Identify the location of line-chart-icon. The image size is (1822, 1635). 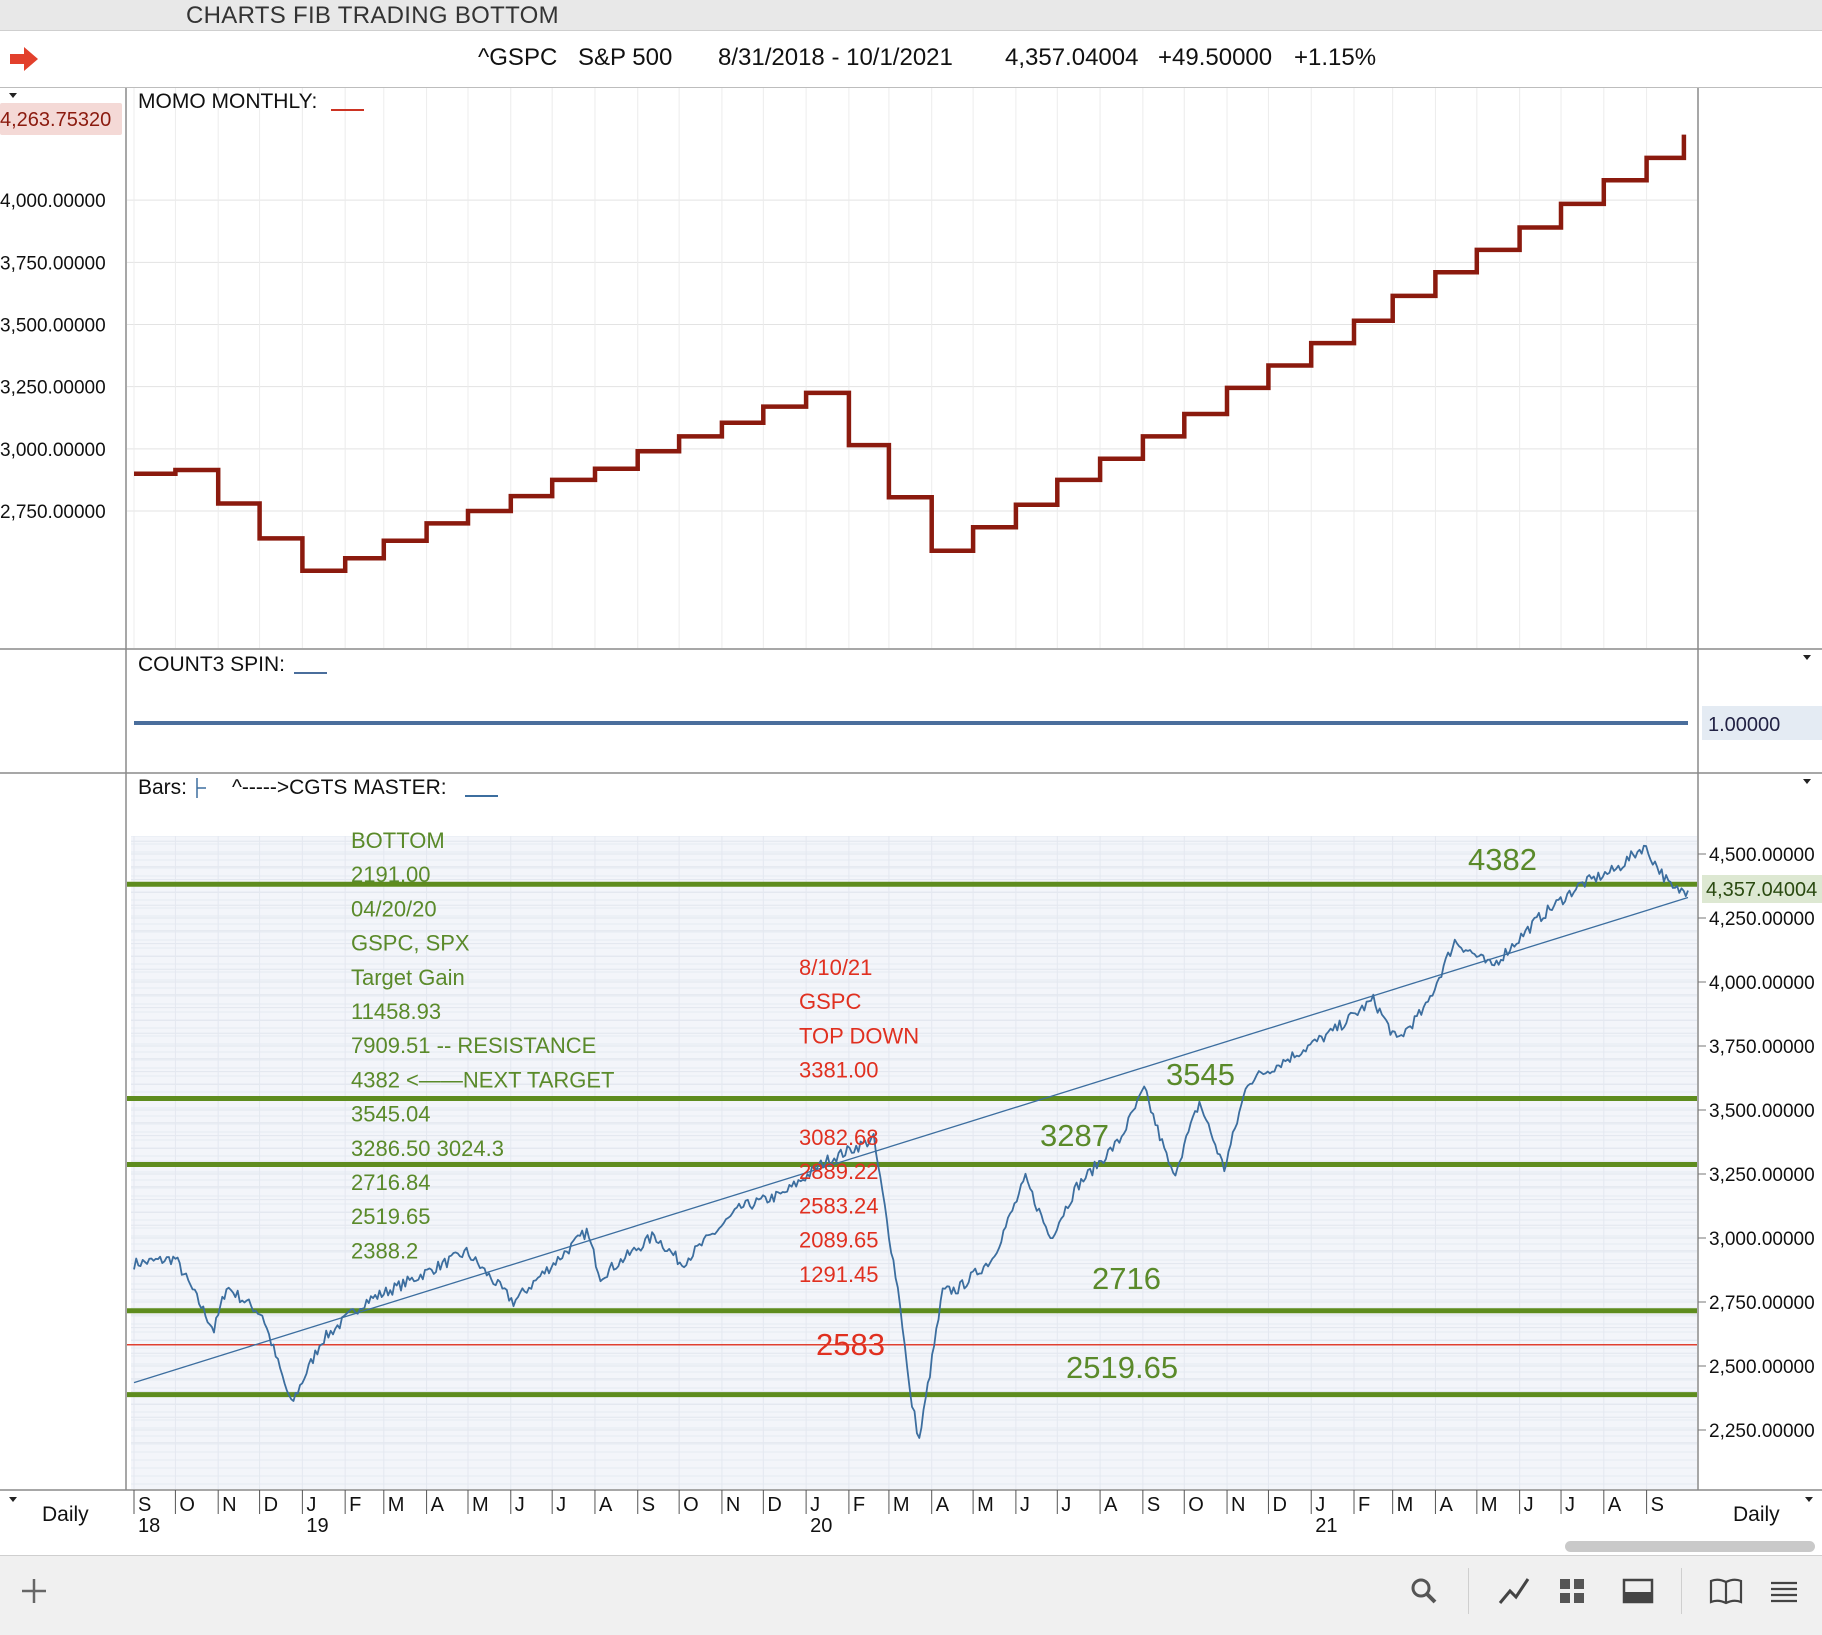
(1514, 1591).